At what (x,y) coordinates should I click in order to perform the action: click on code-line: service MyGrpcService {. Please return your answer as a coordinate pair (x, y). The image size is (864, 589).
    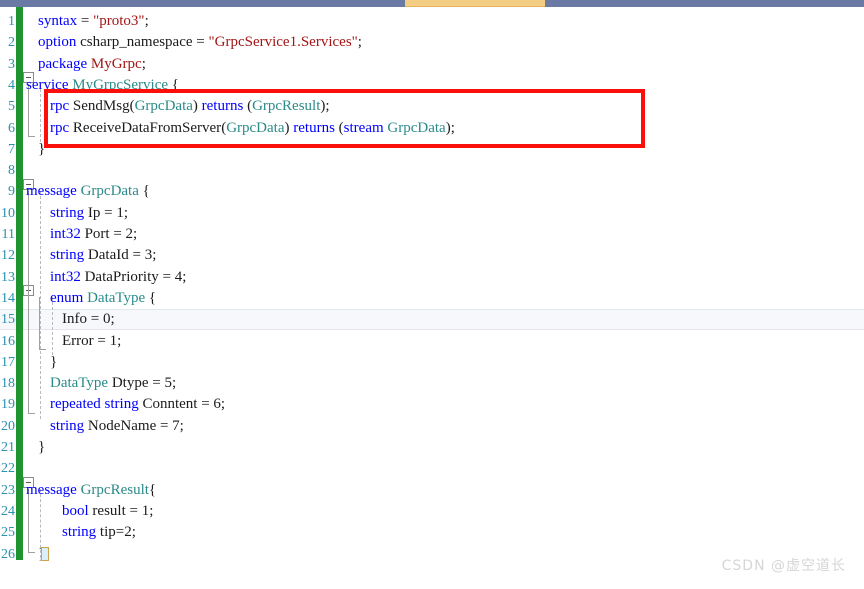
    Looking at the image, I should click on (102, 85).